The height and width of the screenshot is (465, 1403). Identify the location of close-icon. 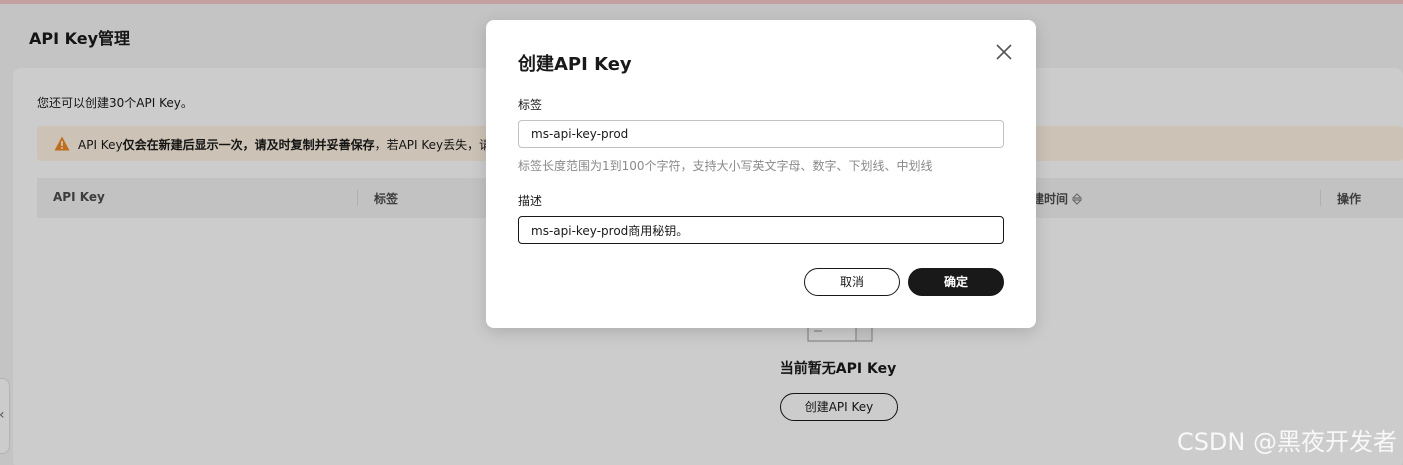
(1004, 52).